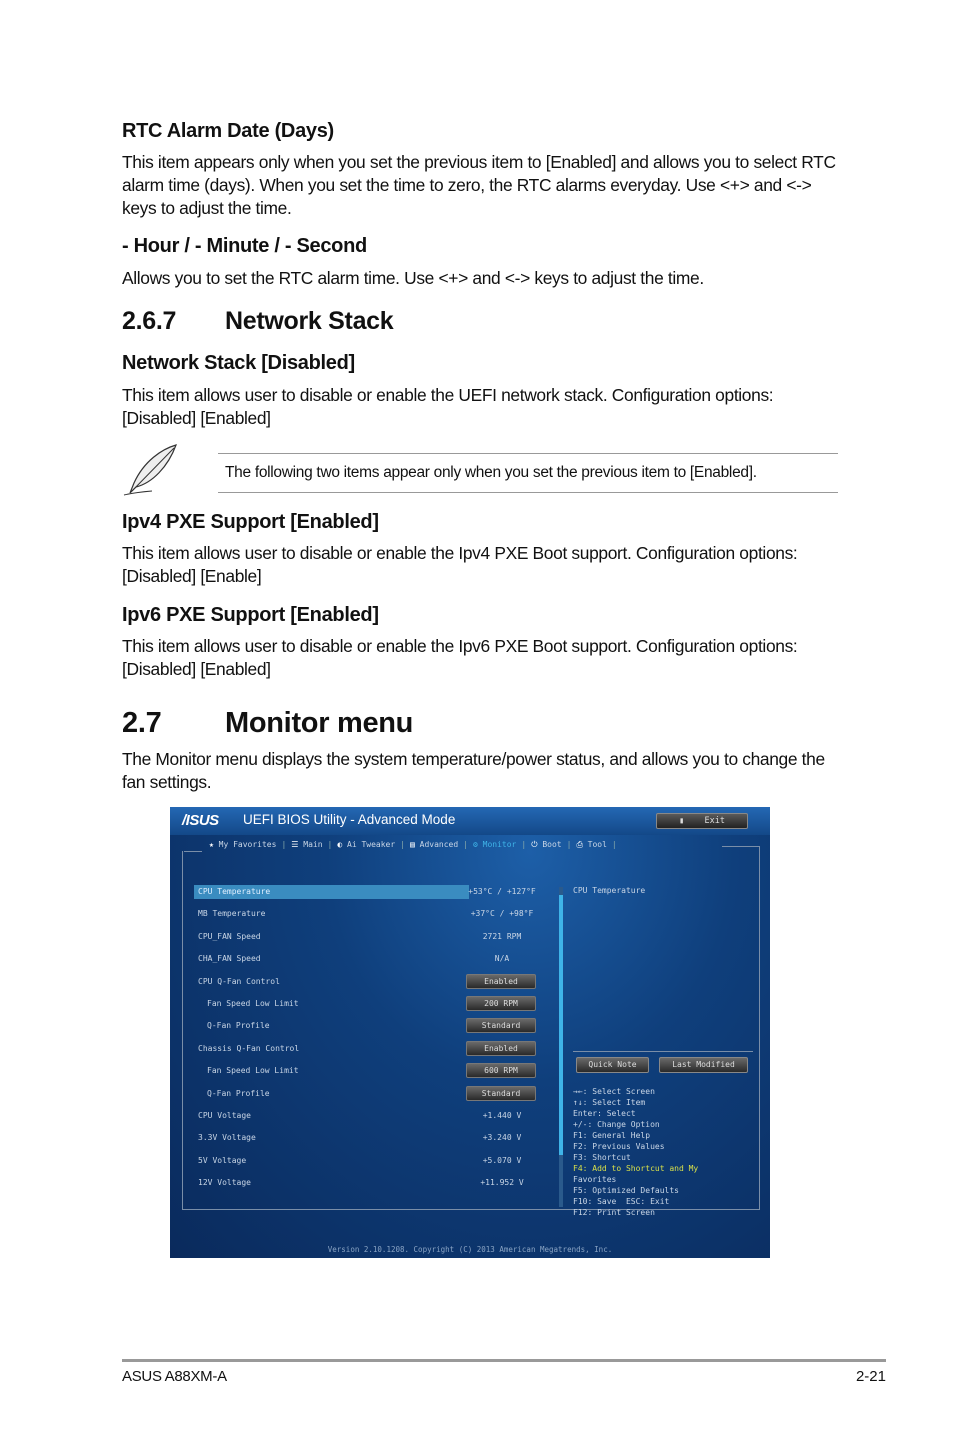  What do you see at coordinates (616, 1124) in the screenshot?
I see `help-key-line: +/-: Change Option` at bounding box center [616, 1124].